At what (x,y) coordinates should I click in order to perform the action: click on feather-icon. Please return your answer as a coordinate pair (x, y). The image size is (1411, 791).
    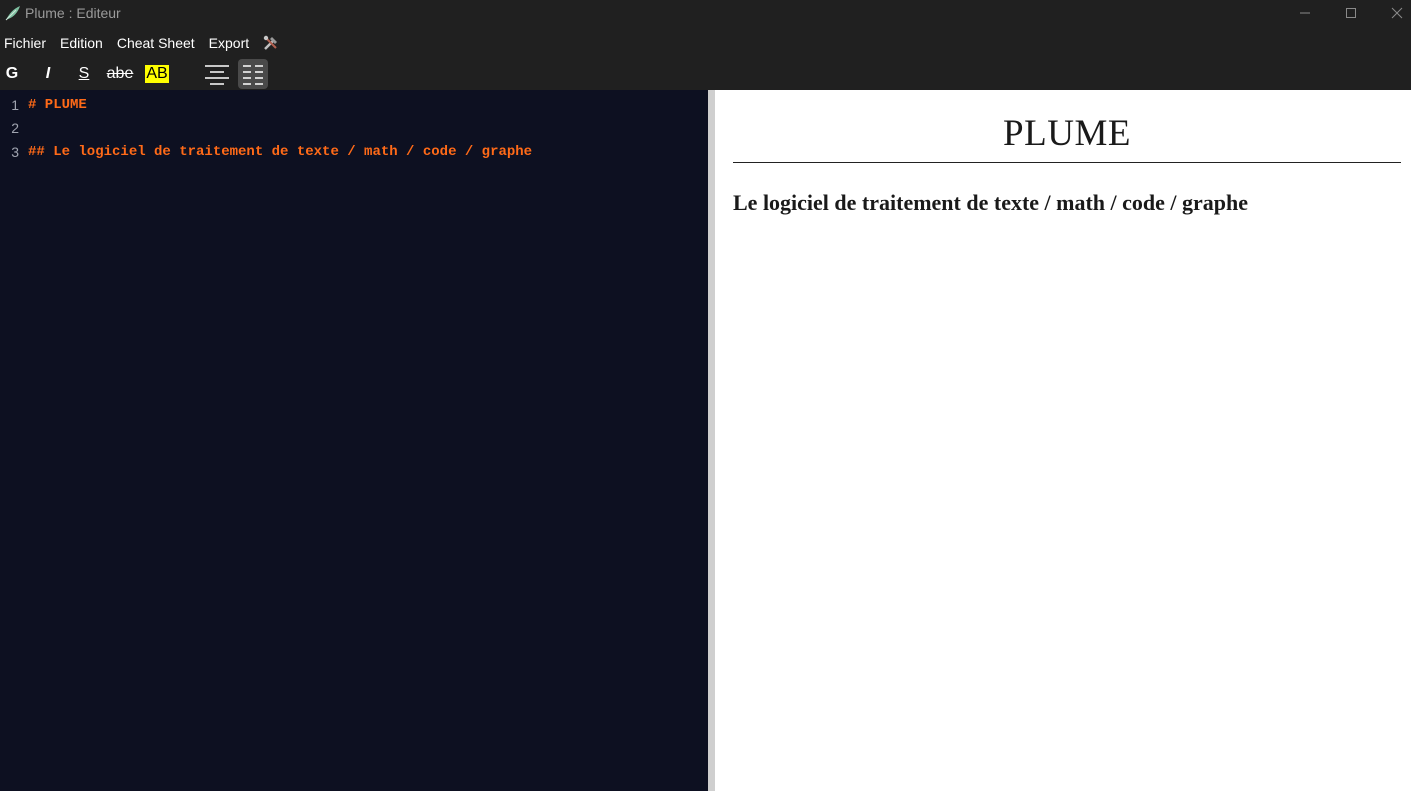
    Looking at the image, I should click on (12, 13).